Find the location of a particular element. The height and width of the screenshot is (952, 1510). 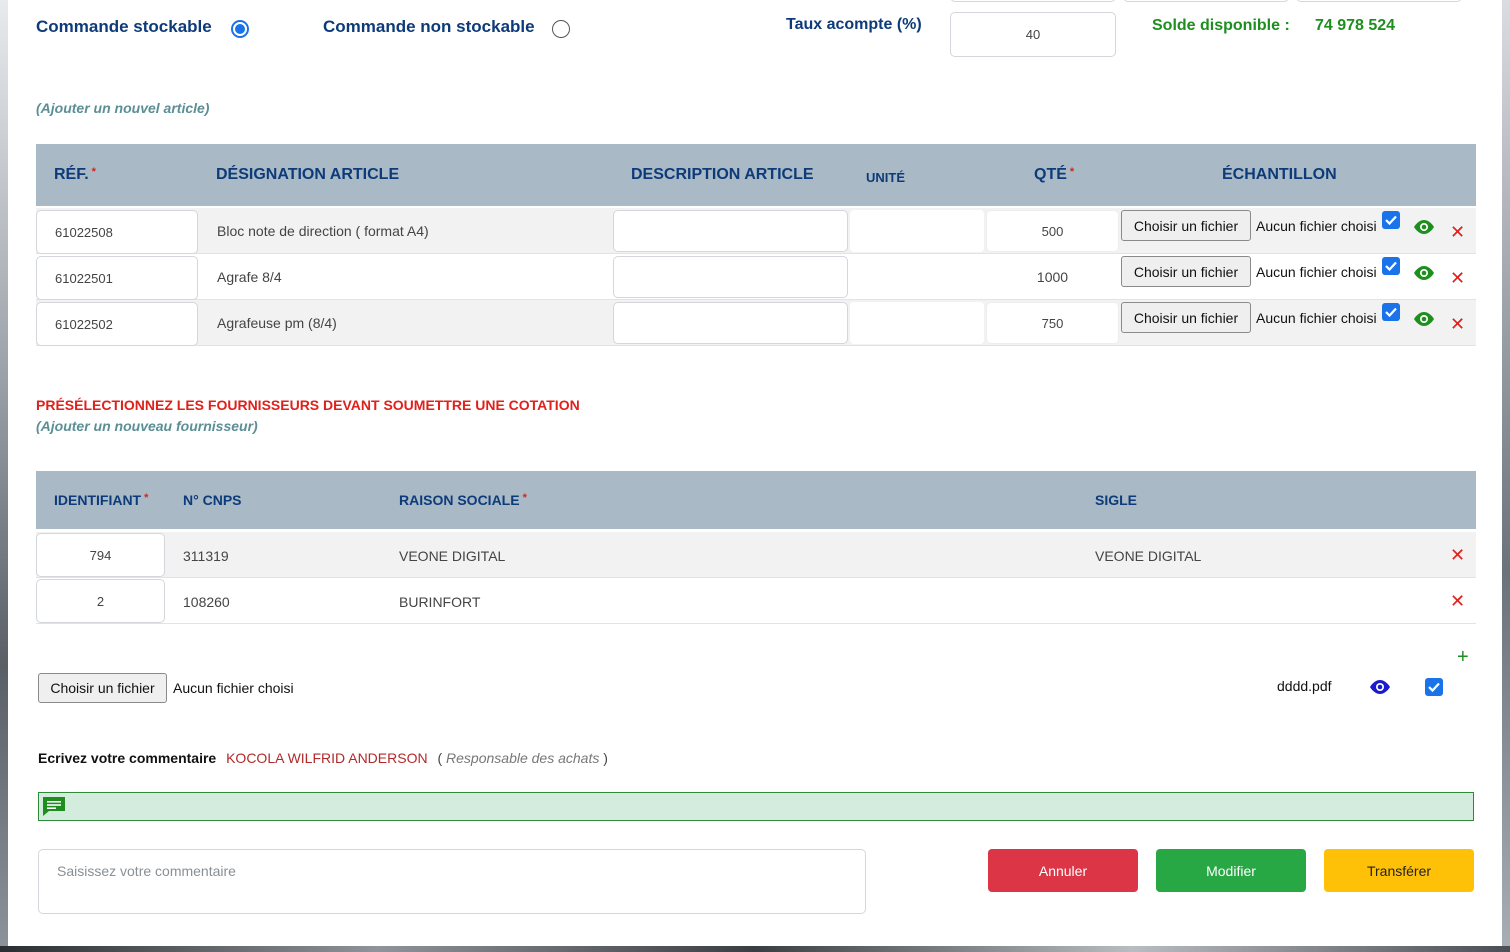

comment-paren-close: ) is located at coordinates (605, 758).